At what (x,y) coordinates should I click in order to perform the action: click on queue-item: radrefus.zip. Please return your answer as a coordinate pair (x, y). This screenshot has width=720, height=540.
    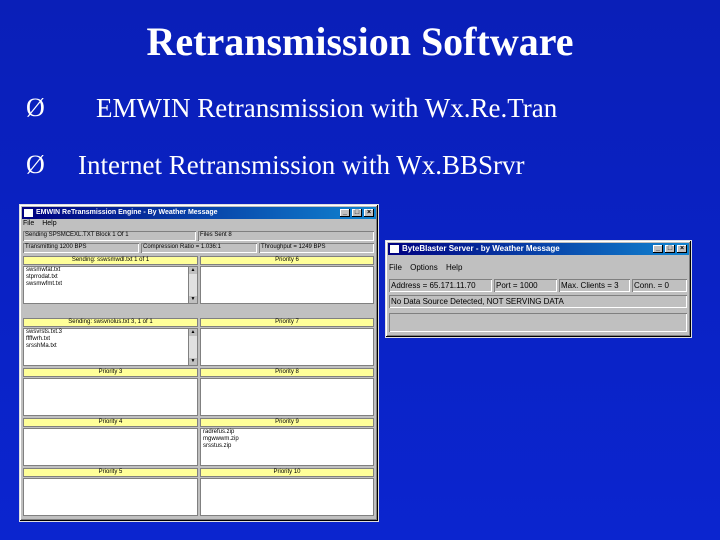
    Looking at the image, I should click on (287, 432).